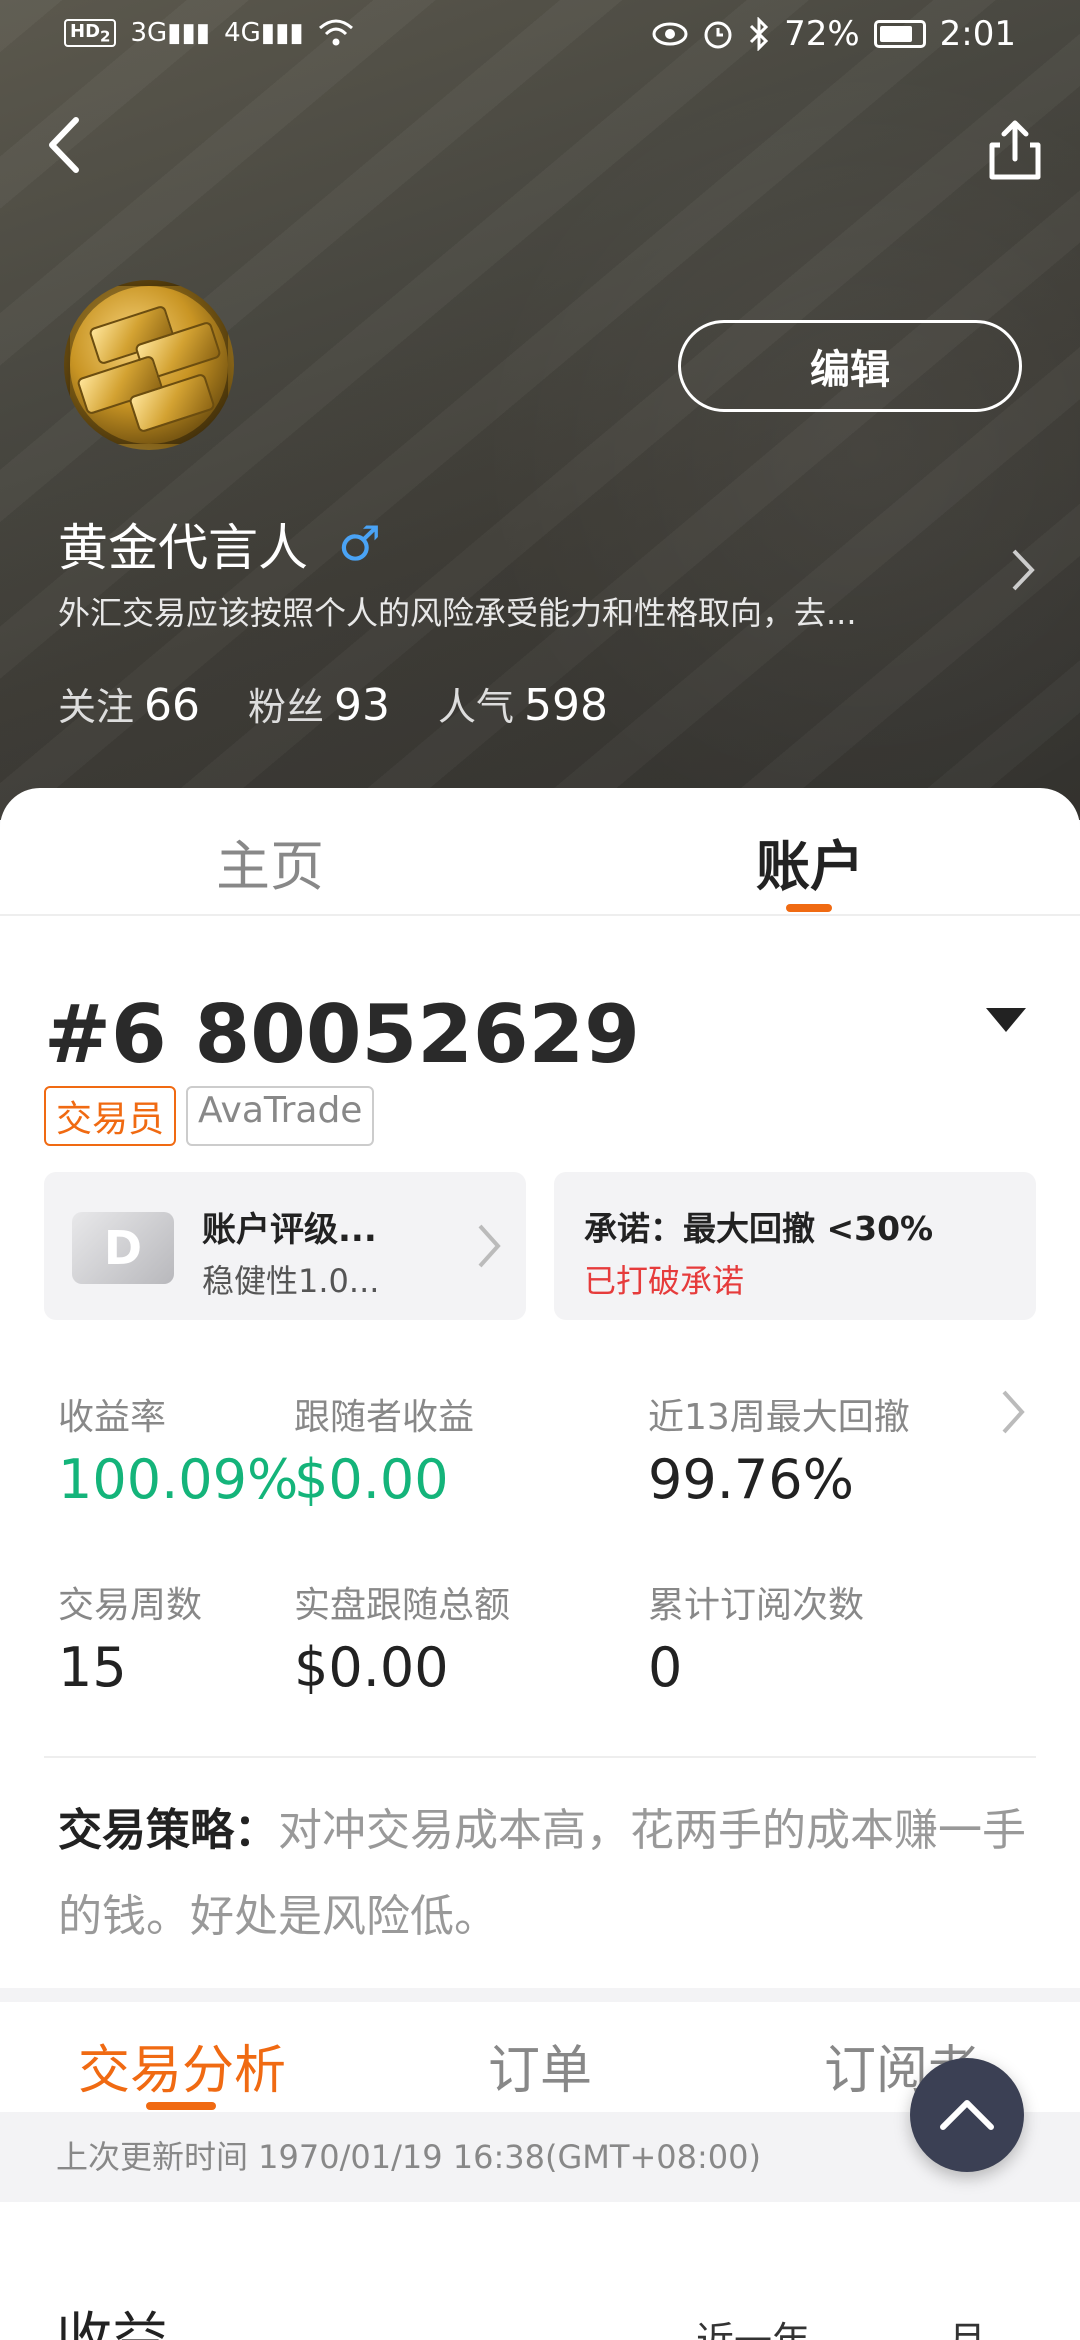 The height and width of the screenshot is (2340, 1080). Describe the element at coordinates (540, 852) in the screenshot. I see `profile-tabs: 主页 账户` at that location.